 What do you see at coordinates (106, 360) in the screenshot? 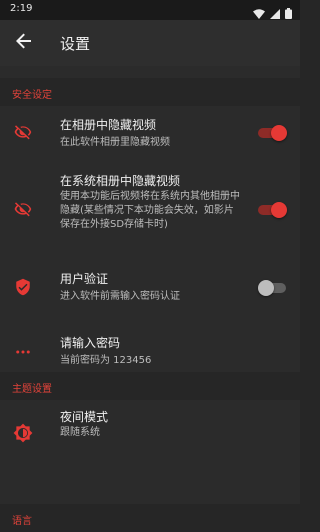
I see `setting-subtitle: 当前密码为 123456` at bounding box center [106, 360].